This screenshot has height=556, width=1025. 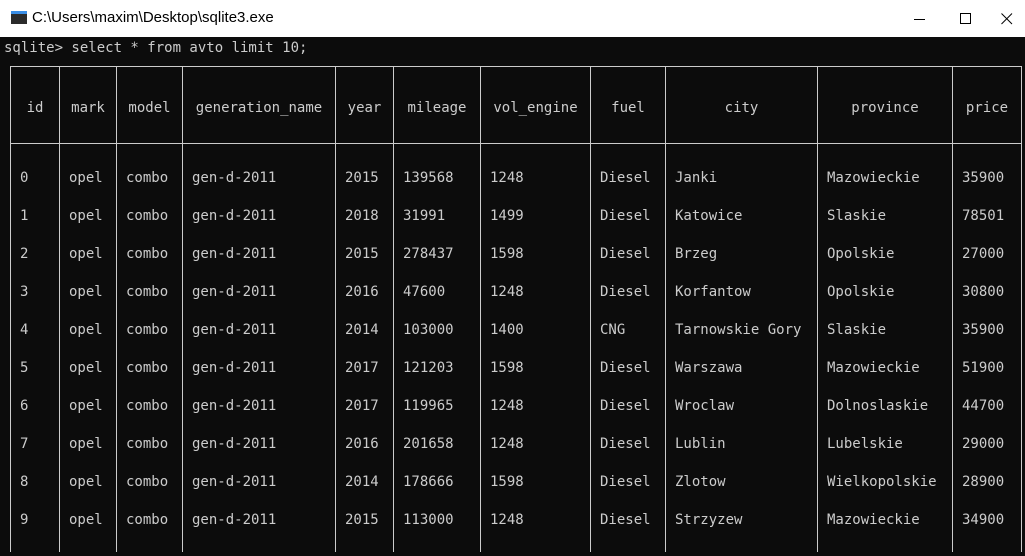 I want to click on table-cell: 8, so click(x=24, y=482).